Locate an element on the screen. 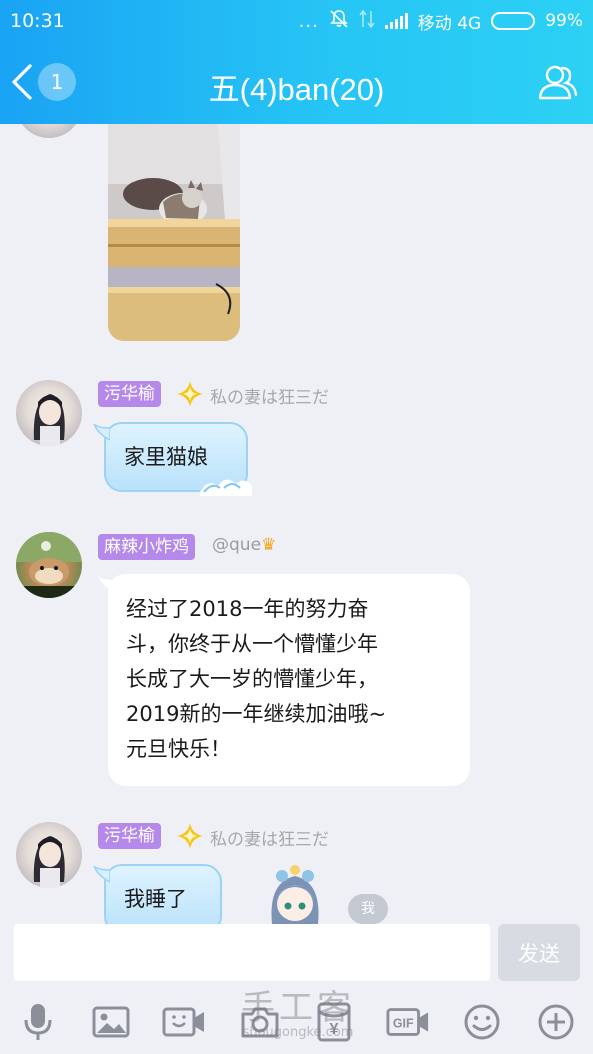 This screenshot has width=593, height=1054. members-button is located at coordinates (558, 84).